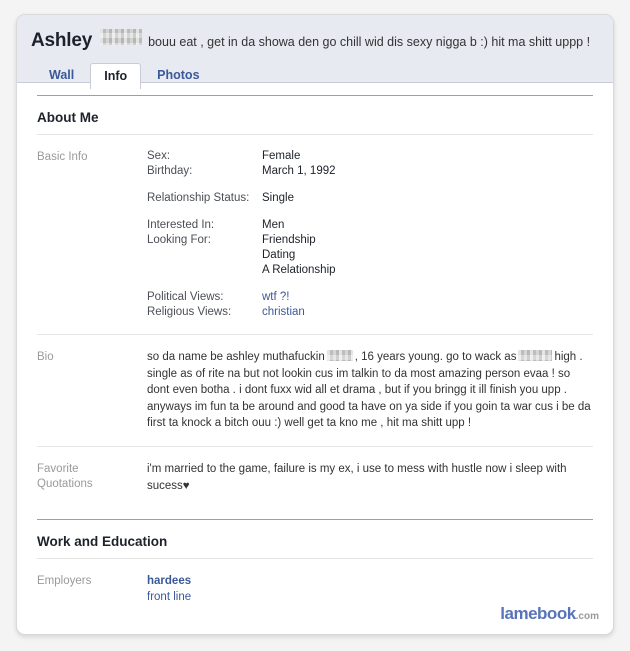  What do you see at coordinates (65, 483) in the screenshot?
I see `field-label-favorite-quotations-line-2: Quotations` at bounding box center [65, 483].